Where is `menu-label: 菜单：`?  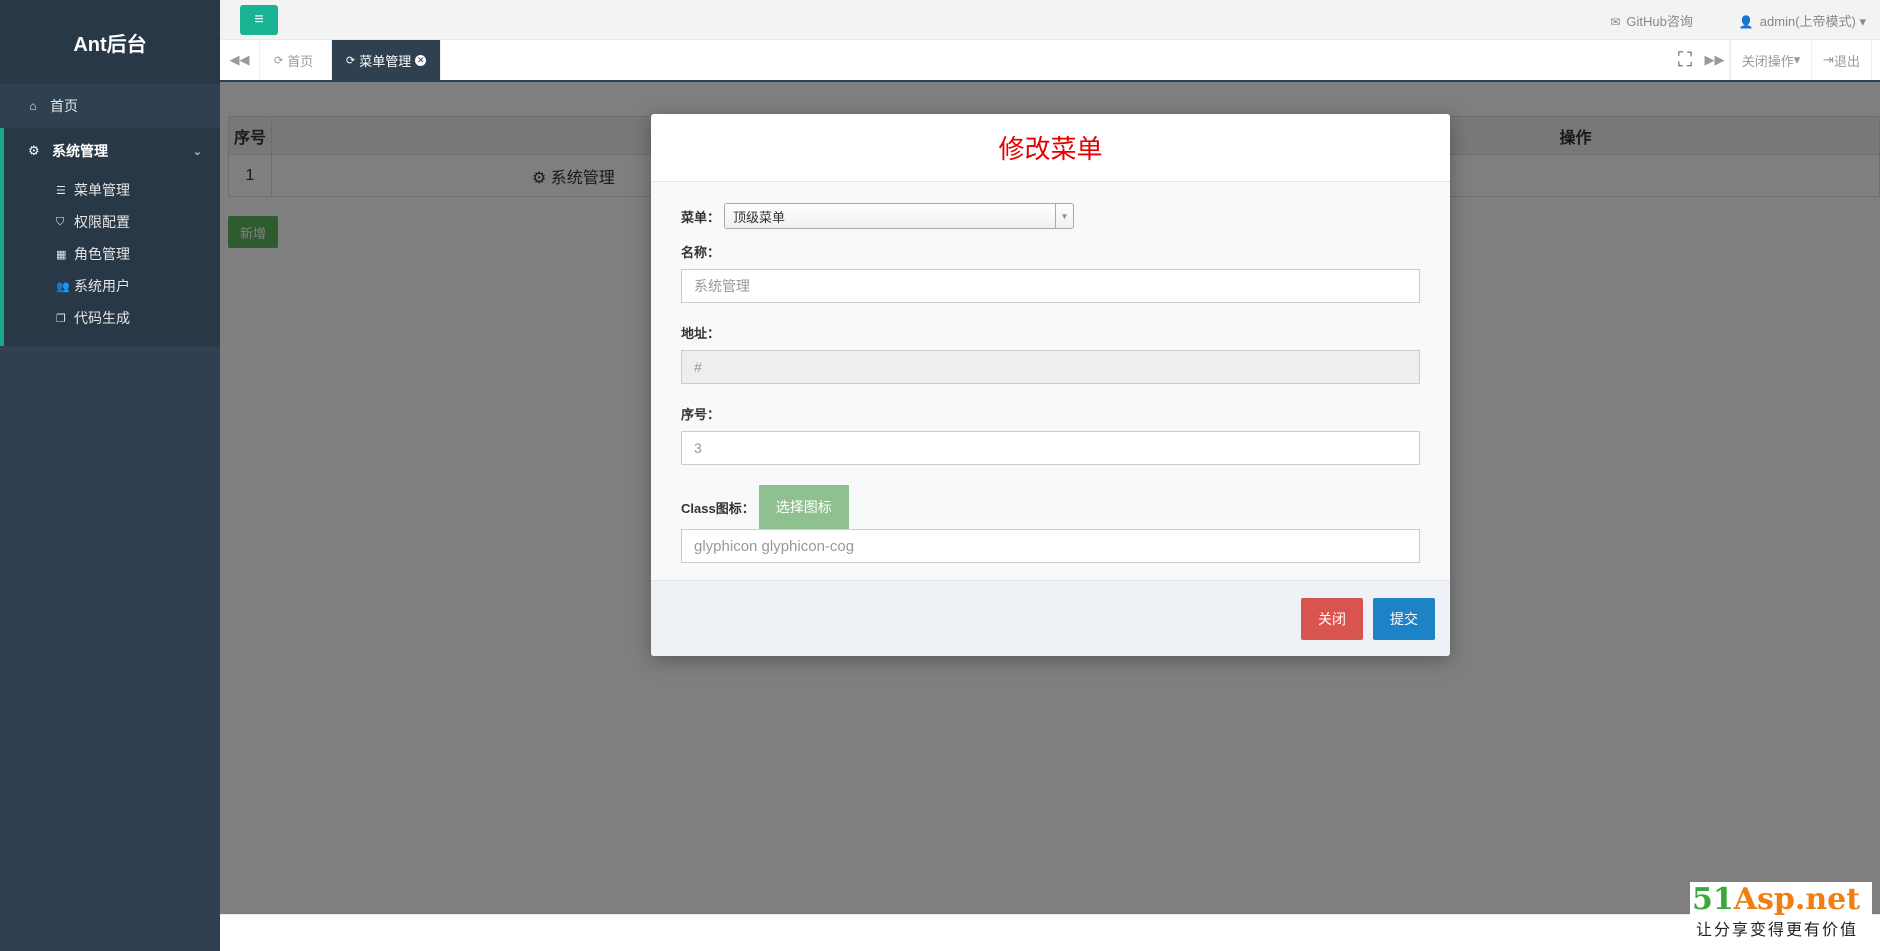 menu-label: 菜单： is located at coordinates (701, 217).